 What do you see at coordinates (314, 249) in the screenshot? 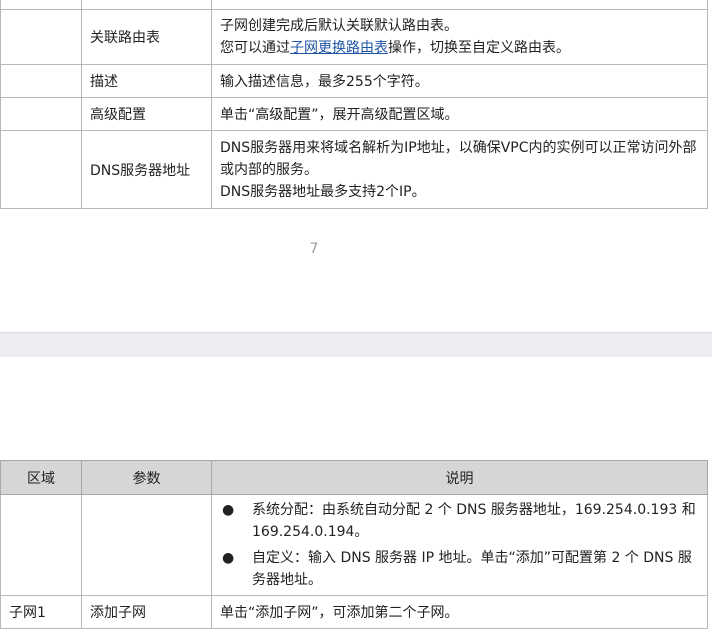
I see `page-number: 7` at bounding box center [314, 249].